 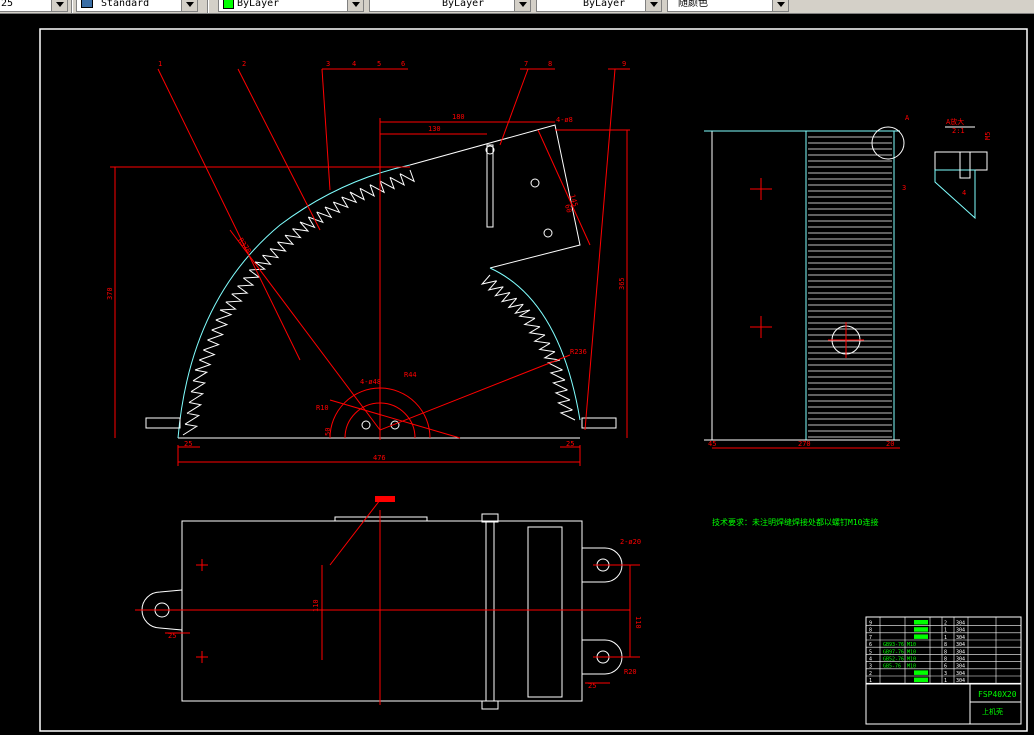 What do you see at coordinates (244, 64) in the screenshot?
I see `leader-label: 2` at bounding box center [244, 64].